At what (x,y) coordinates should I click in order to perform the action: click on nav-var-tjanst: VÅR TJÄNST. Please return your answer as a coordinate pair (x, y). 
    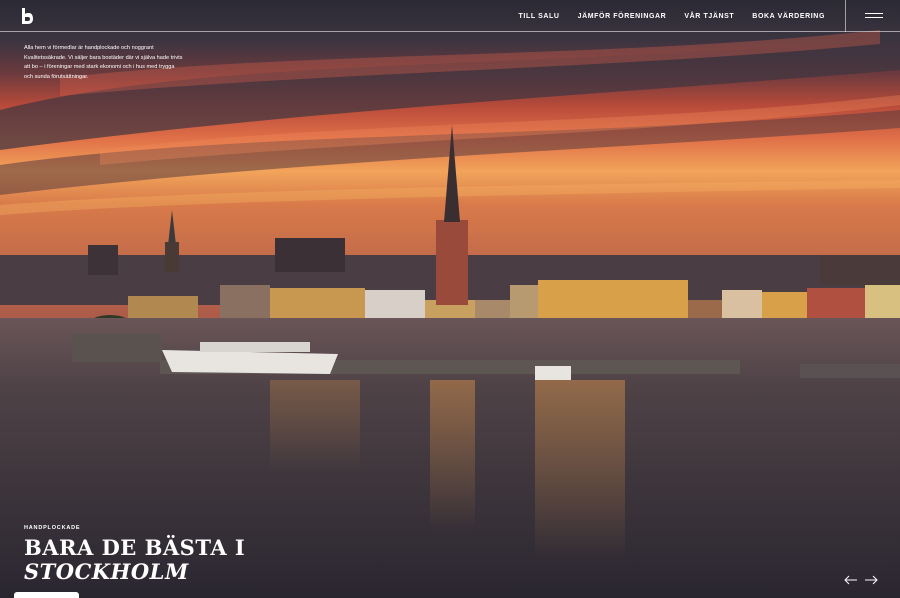
    Looking at the image, I should click on (709, 16).